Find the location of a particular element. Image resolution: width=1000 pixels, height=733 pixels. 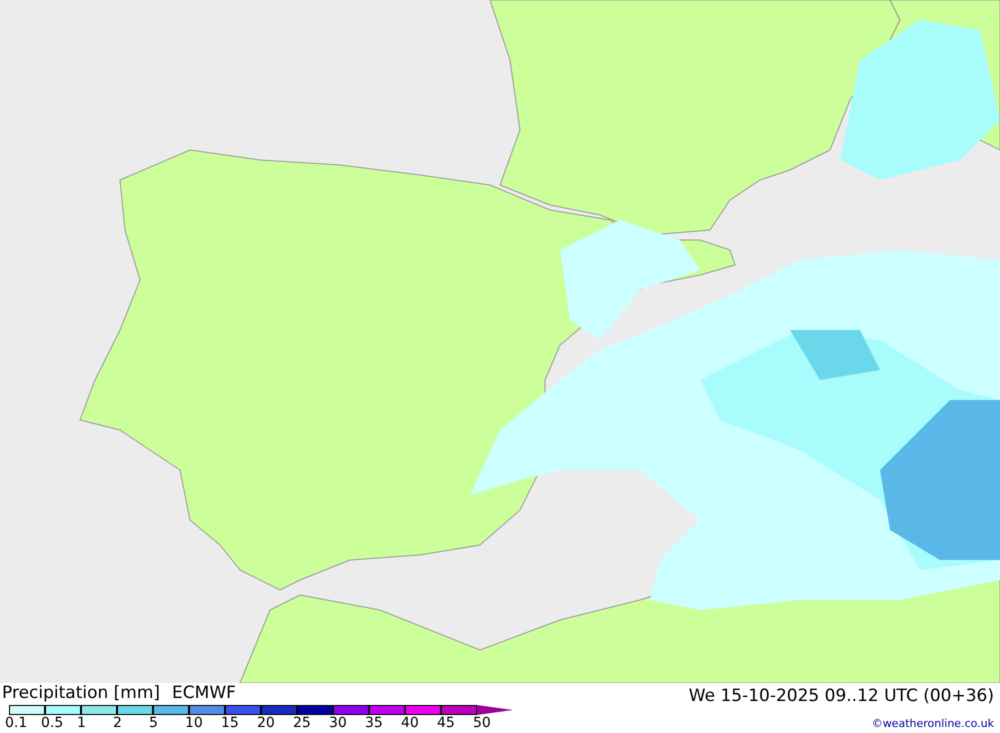

legend-tick-label: 15 is located at coordinates (230, 723).